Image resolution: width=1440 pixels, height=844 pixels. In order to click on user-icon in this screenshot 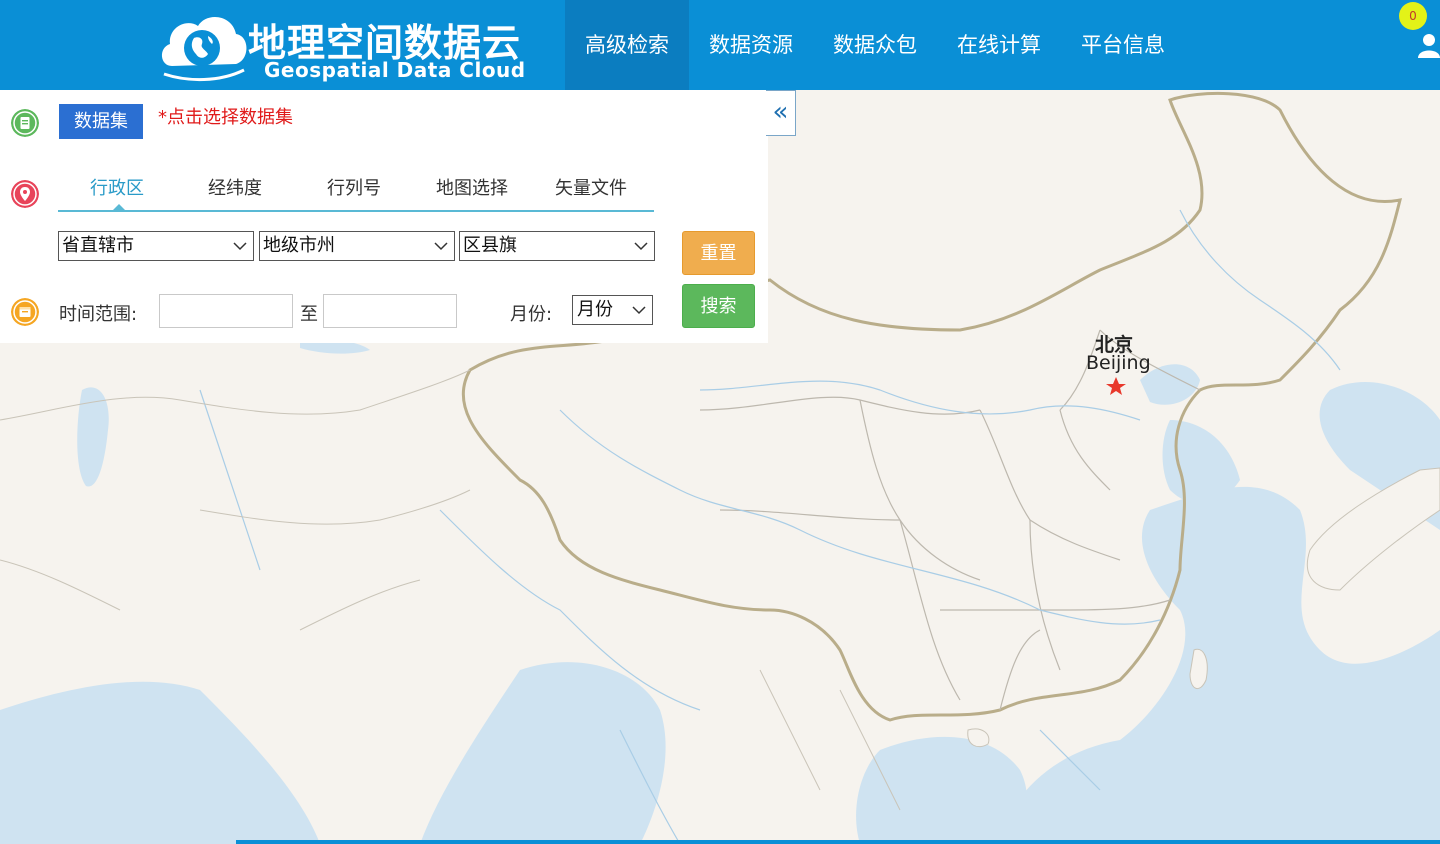, I will do `click(1429, 45)`.